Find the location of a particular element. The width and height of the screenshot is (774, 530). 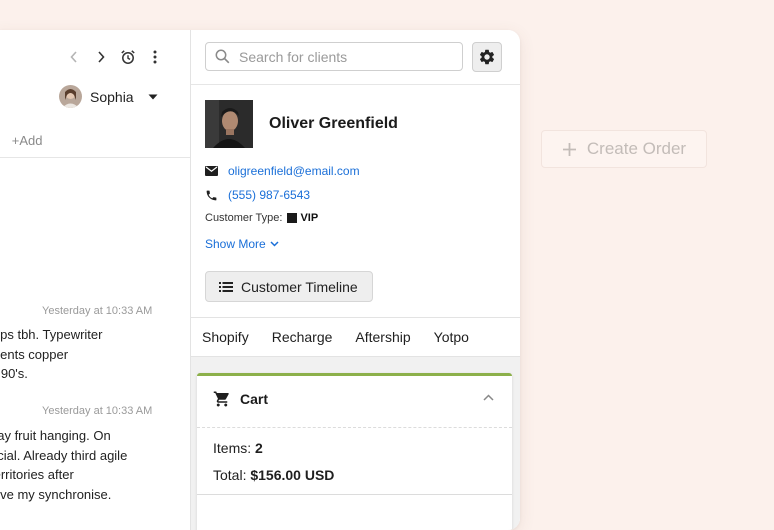

vip-square-icon is located at coordinates (292, 218).